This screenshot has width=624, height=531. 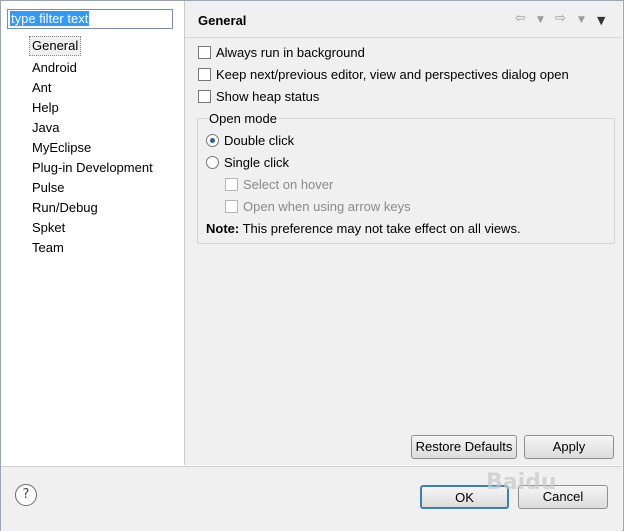 What do you see at coordinates (464, 497) in the screenshot?
I see `ok-button: OK` at bounding box center [464, 497].